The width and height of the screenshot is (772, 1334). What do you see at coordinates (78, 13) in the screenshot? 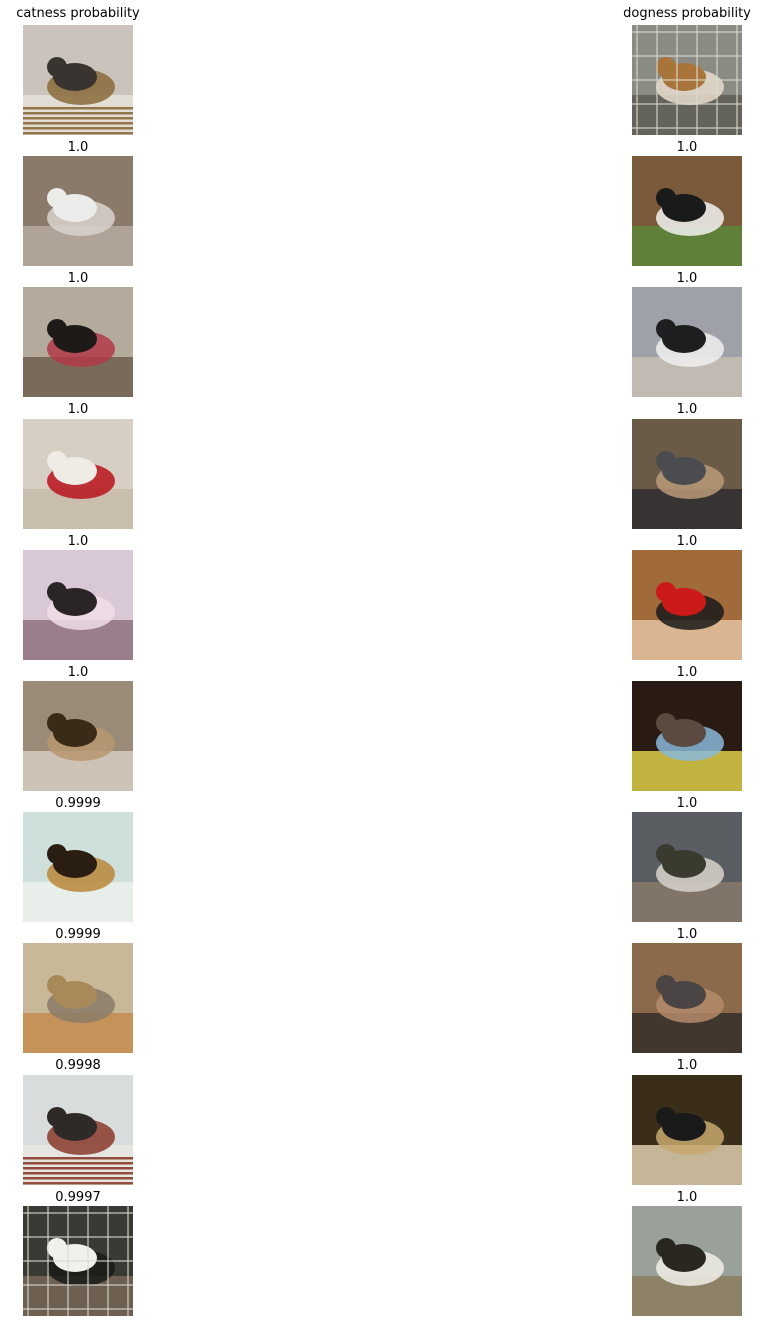
I see `catness-column-title: catness probability` at bounding box center [78, 13].